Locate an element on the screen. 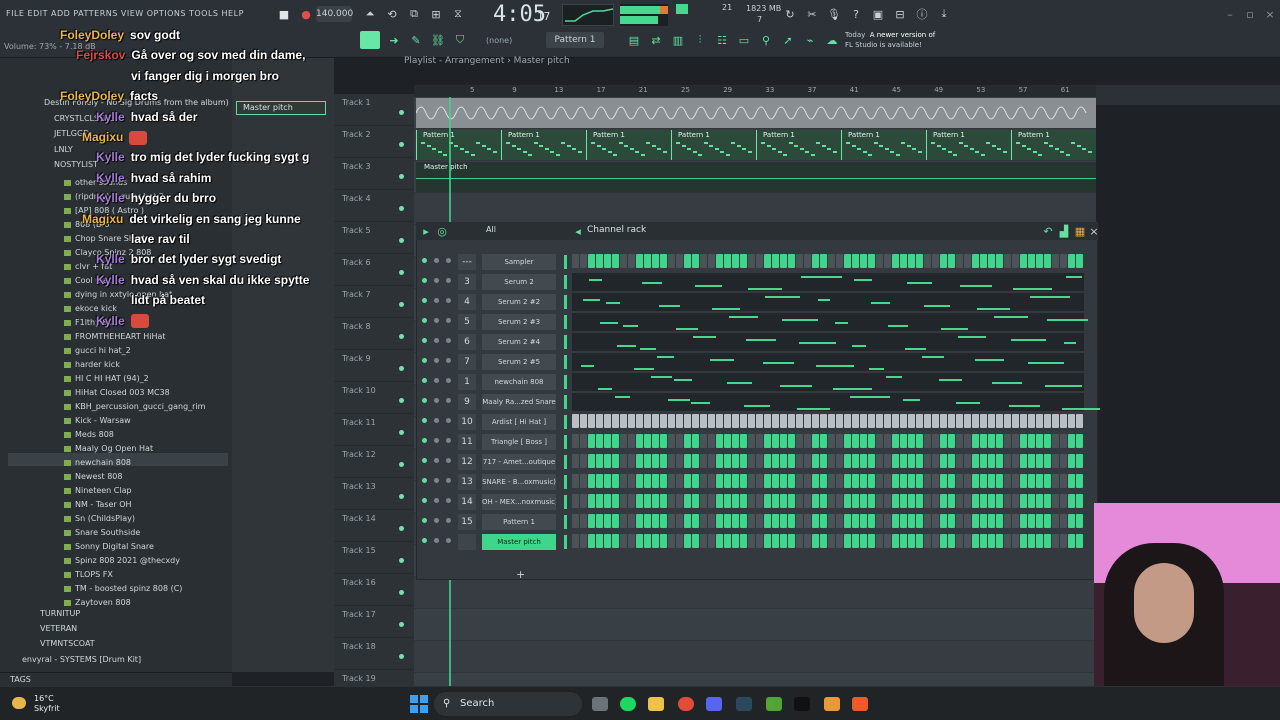 The image size is (1280, 720). track-header: Track 17 is located at coordinates (374, 622).